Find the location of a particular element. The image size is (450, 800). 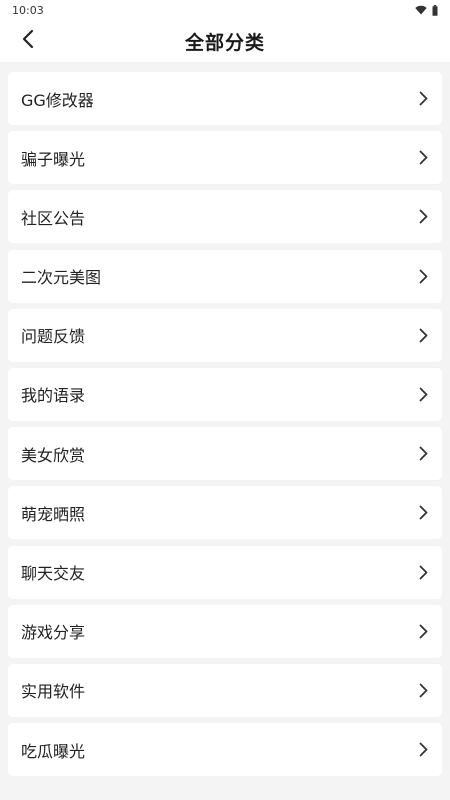

category-label: 二次元美图 is located at coordinates (61, 278).